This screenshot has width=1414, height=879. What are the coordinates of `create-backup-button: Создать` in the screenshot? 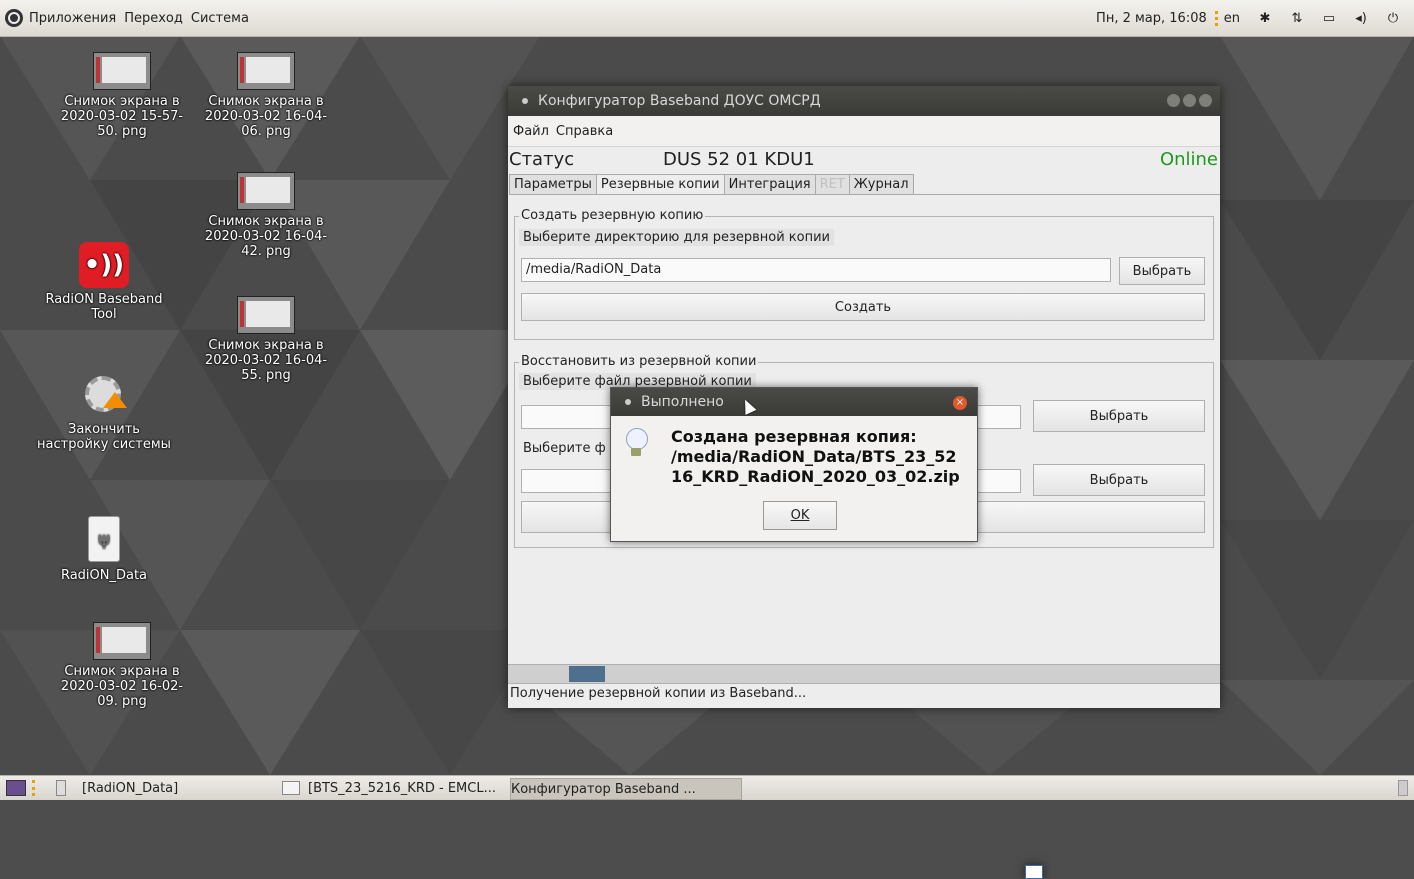 It's located at (863, 307).